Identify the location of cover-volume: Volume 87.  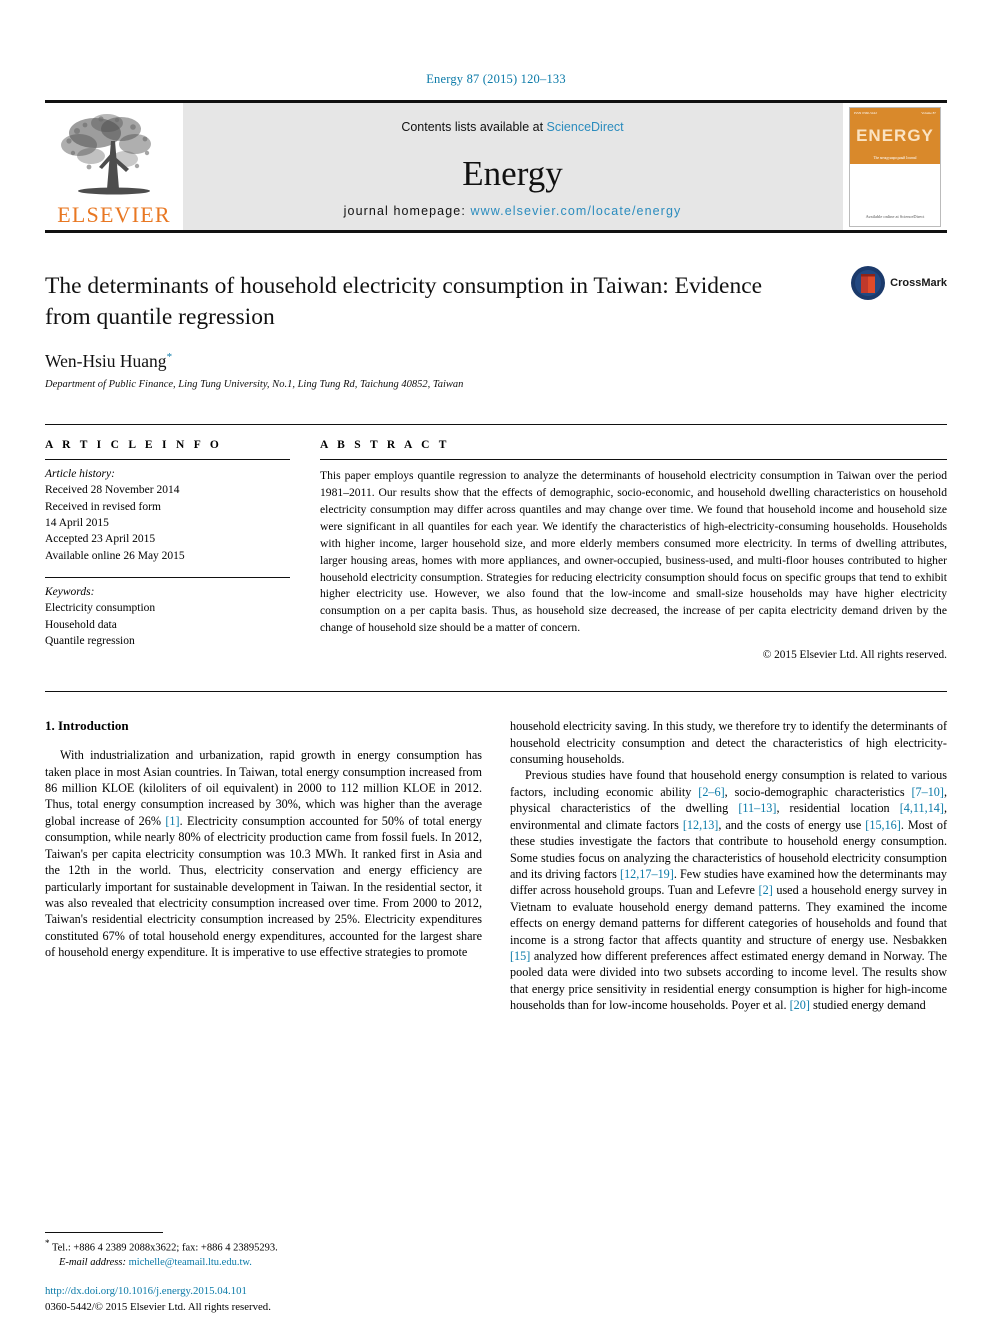
(928, 113).